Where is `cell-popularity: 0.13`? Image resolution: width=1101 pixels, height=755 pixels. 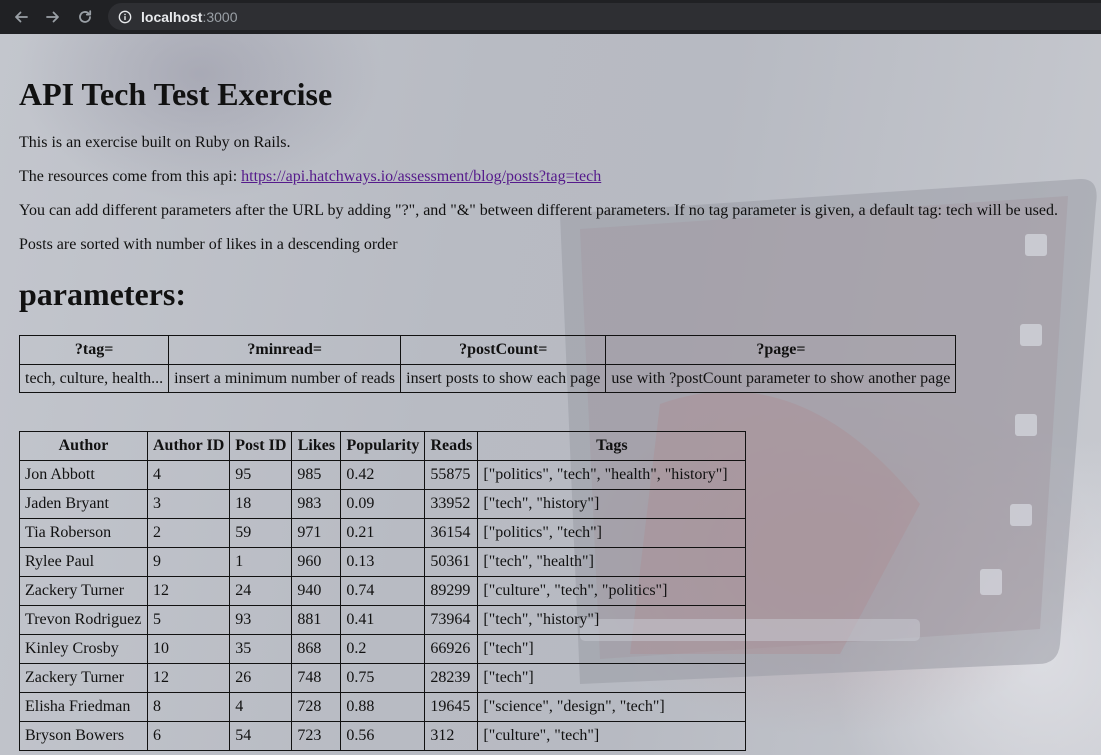 cell-popularity: 0.13 is located at coordinates (383, 562).